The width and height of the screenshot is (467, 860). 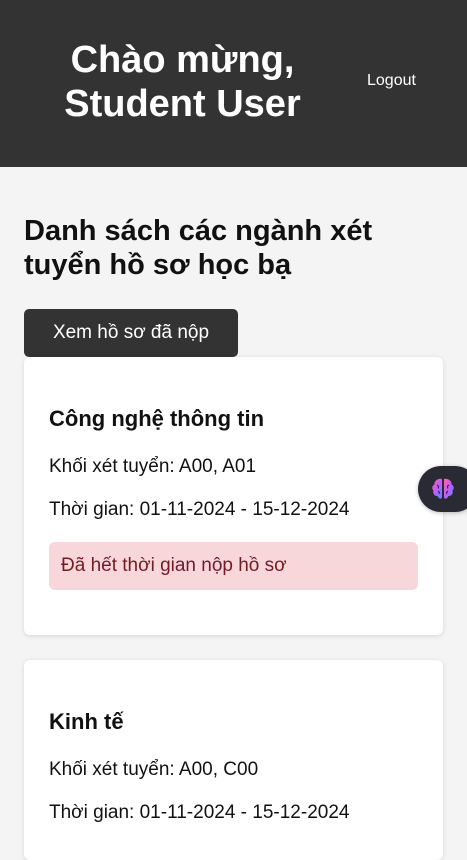 I want to click on major-blocks: Khối xét tuyển: A00, A01, so click(x=153, y=466).